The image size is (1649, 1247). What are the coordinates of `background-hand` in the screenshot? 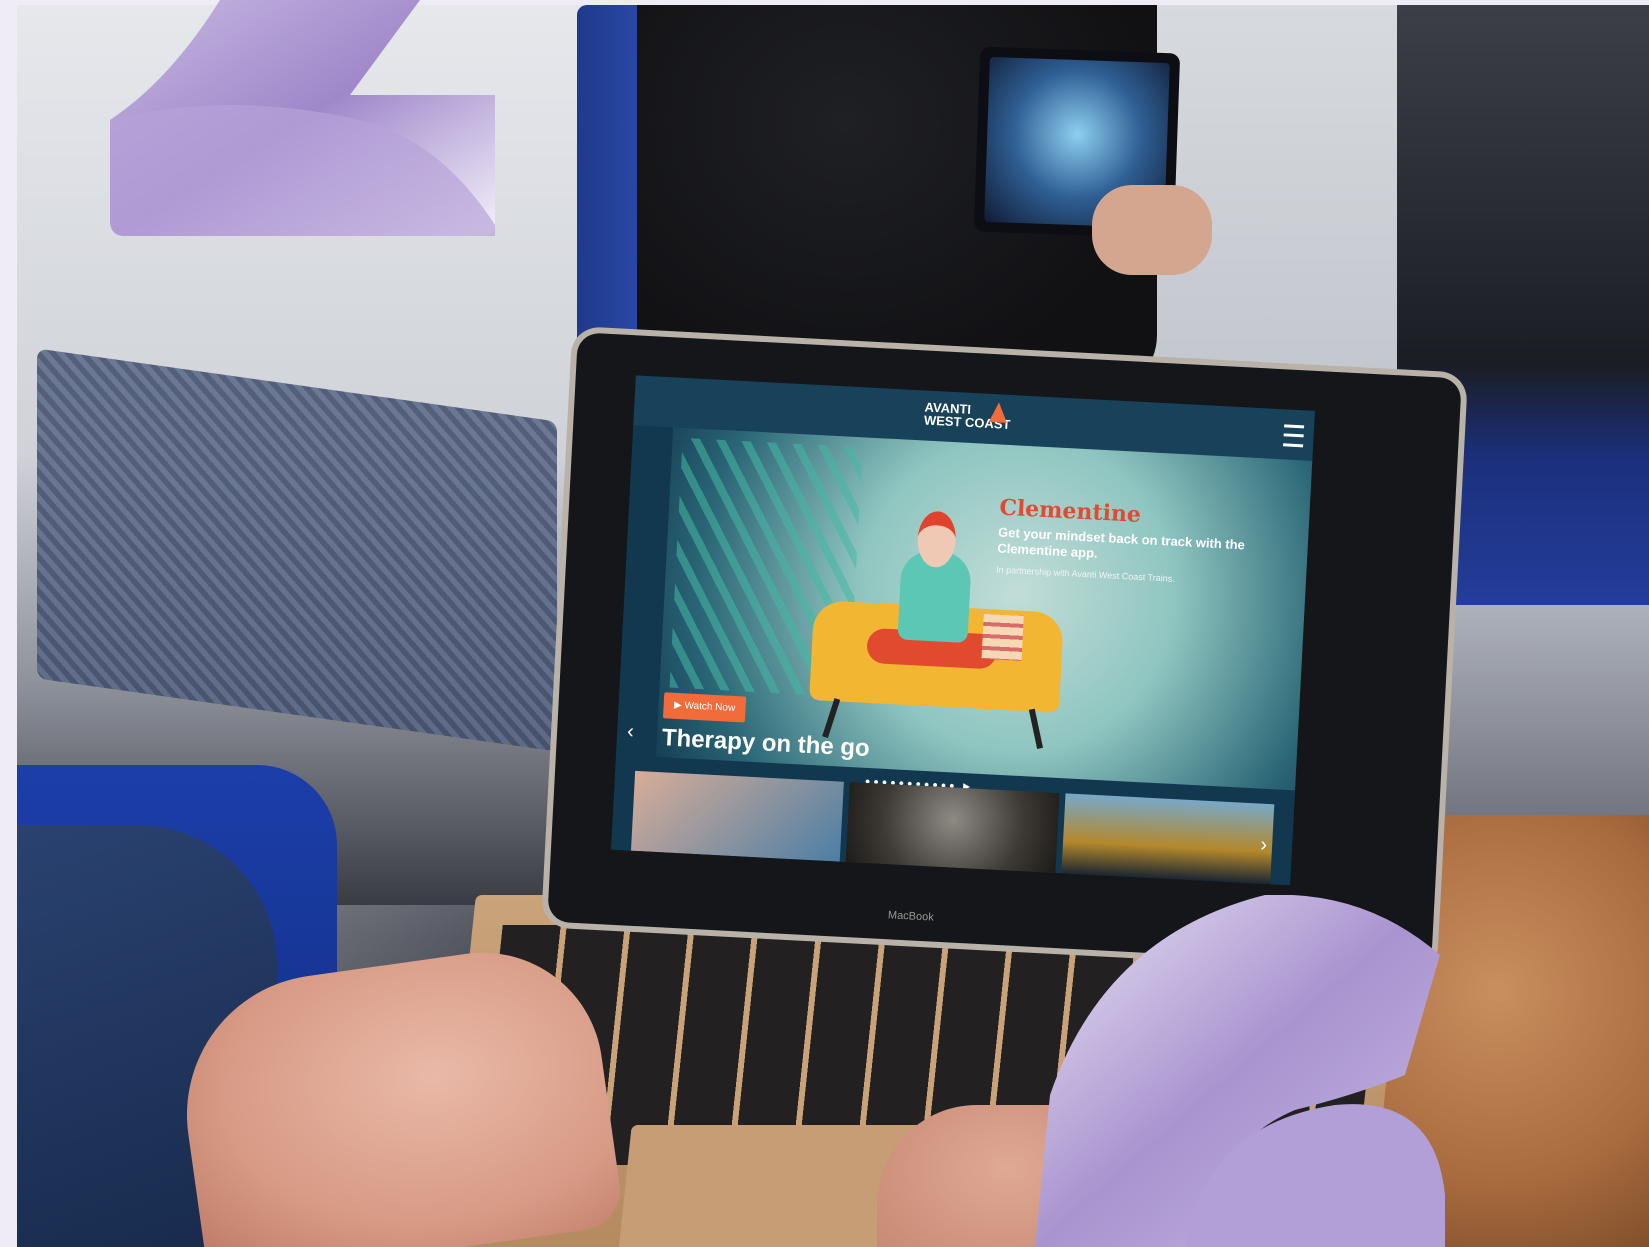 It's located at (1152, 230).